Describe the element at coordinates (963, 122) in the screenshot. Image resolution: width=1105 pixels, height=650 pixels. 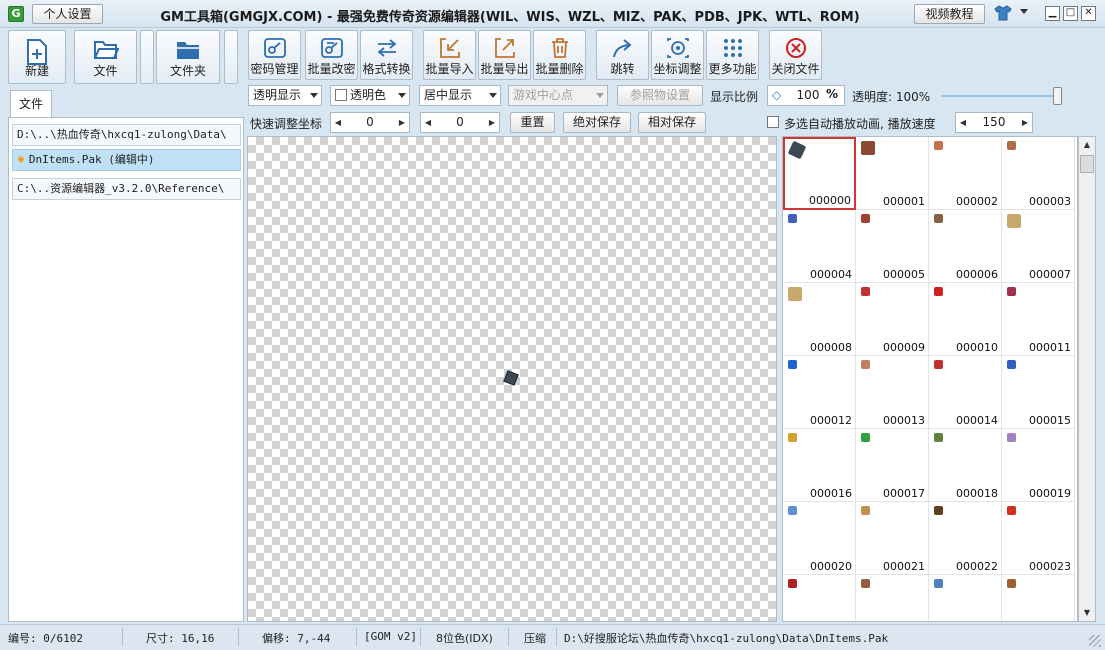
I see `decrement-speed-button: ◀` at that location.